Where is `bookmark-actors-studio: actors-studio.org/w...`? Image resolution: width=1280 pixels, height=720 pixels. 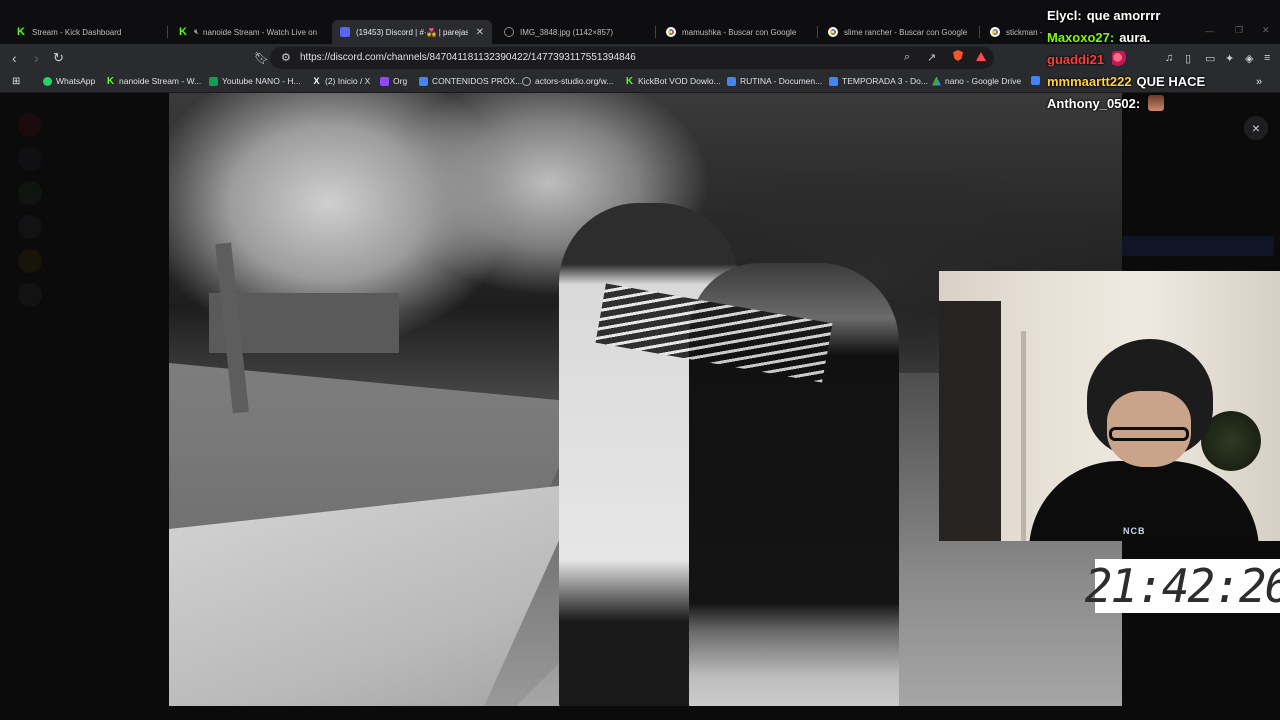 bookmark-actors-studio: actors-studio.org/w... is located at coordinates (567, 81).